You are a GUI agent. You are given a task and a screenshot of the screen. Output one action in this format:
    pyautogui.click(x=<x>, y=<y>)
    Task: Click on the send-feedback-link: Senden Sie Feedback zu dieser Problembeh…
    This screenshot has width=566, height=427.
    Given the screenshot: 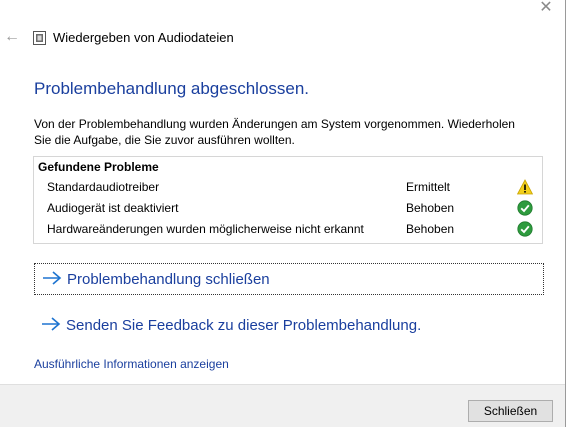 What is the action you would take?
    pyautogui.click(x=289, y=326)
    